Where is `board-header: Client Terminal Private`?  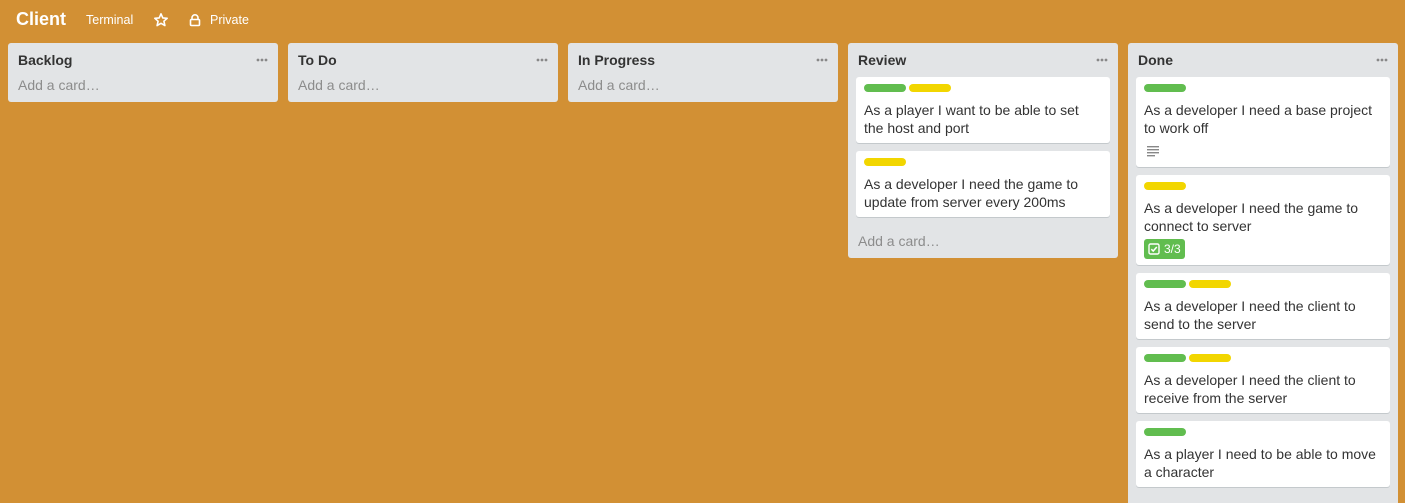 board-header: Client Terminal Private is located at coordinates (702, 20).